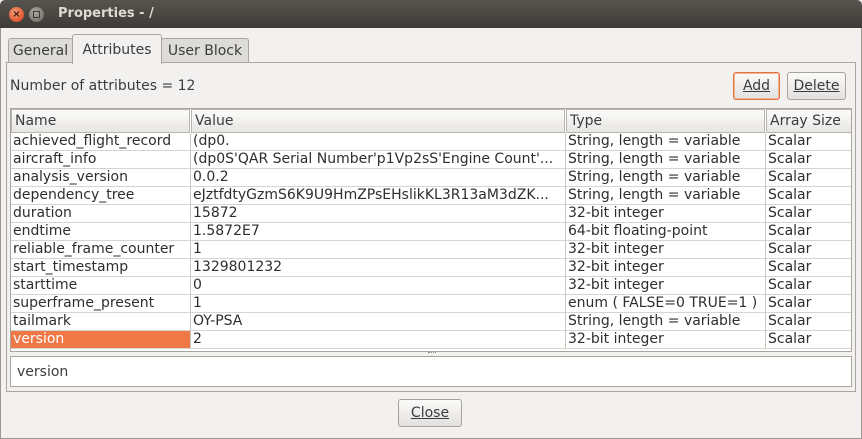 Image resolution: width=862 pixels, height=439 pixels. What do you see at coordinates (378, 142) in the screenshot?
I see `cell-value: (dp0.` at bounding box center [378, 142].